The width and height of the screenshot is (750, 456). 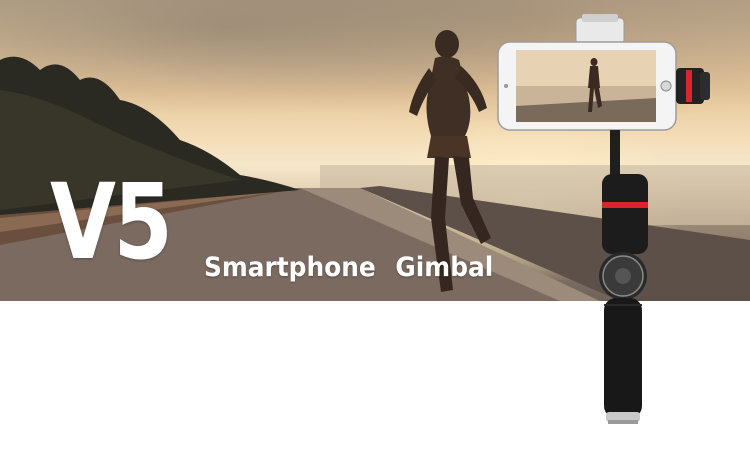 I want to click on product-subtitle: Smartphone Gimbal, so click(x=349, y=267).